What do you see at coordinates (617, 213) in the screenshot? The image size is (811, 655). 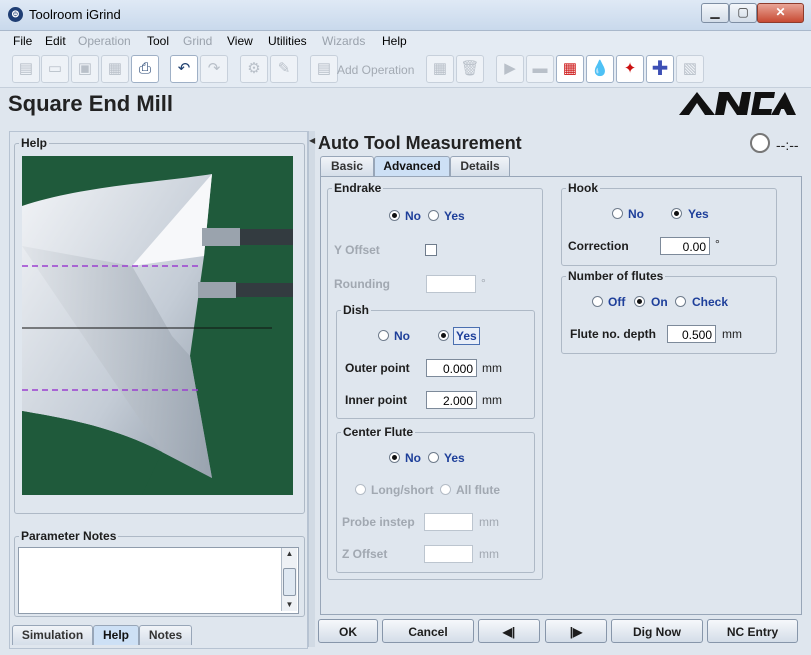 I see `hook-no-radio` at bounding box center [617, 213].